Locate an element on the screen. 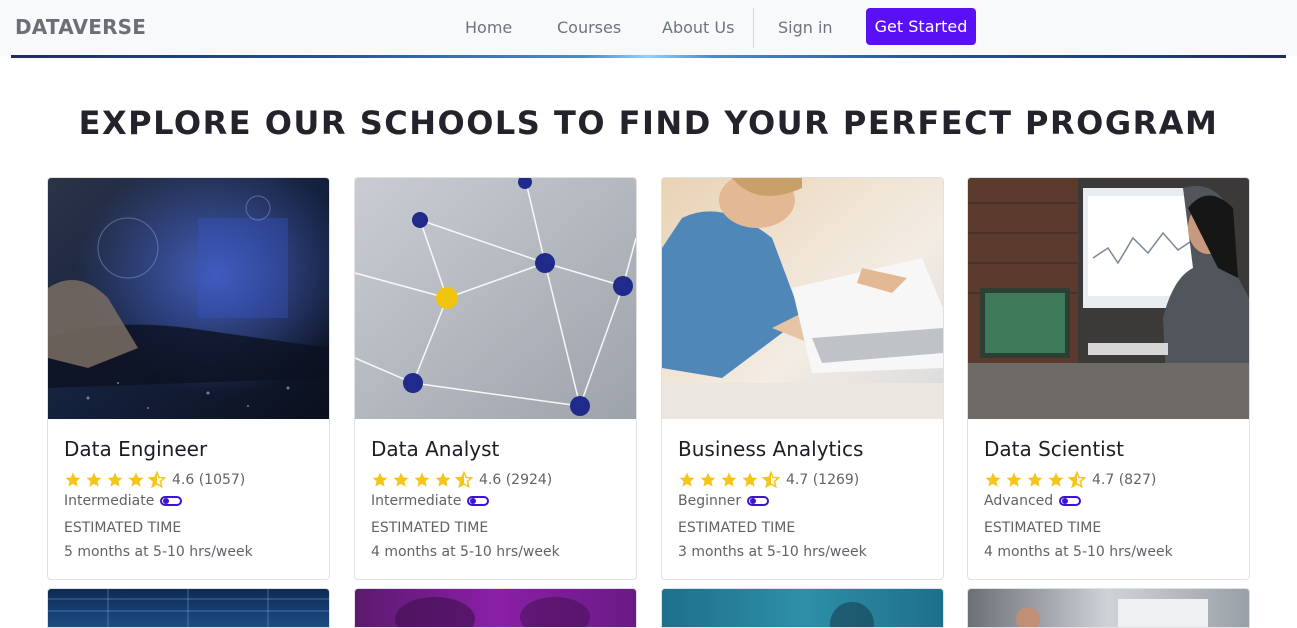 The height and width of the screenshot is (628, 1297). card-rating: 4.6 (1057) is located at coordinates (154, 480).